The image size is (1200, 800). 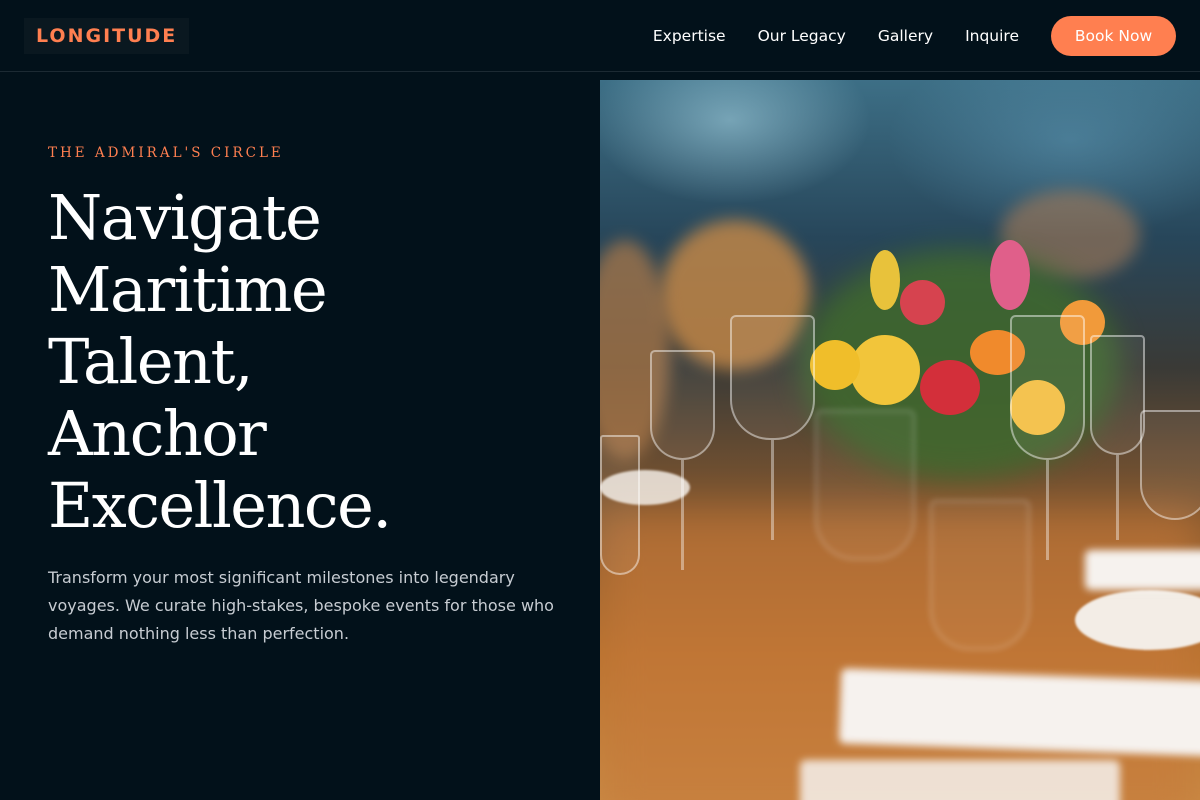 What do you see at coordinates (185, 217) in the screenshot?
I see `headline-line: Navigate` at bounding box center [185, 217].